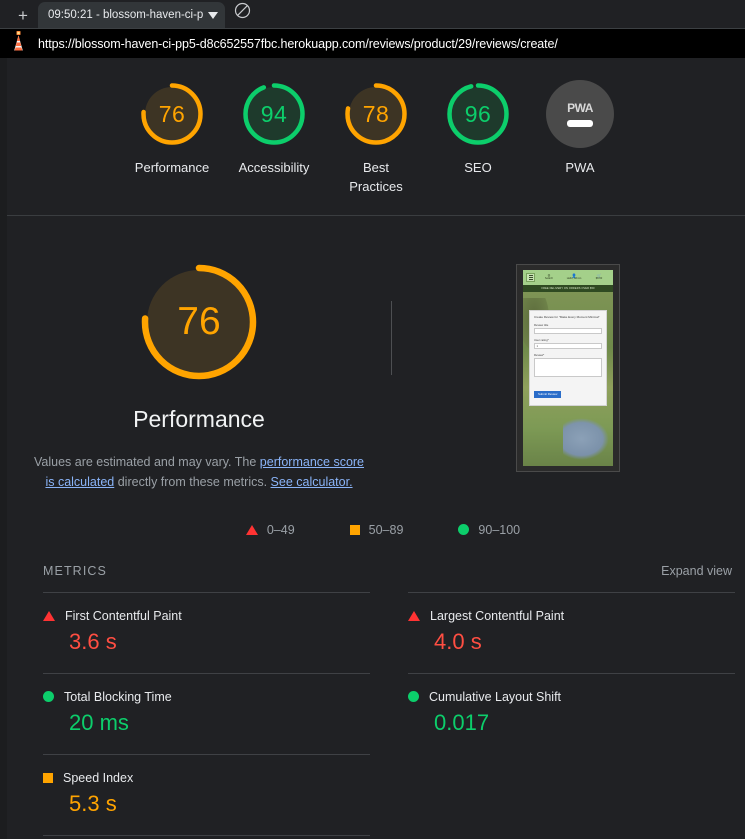  I want to click on metric-value: 0.017, so click(462, 722).